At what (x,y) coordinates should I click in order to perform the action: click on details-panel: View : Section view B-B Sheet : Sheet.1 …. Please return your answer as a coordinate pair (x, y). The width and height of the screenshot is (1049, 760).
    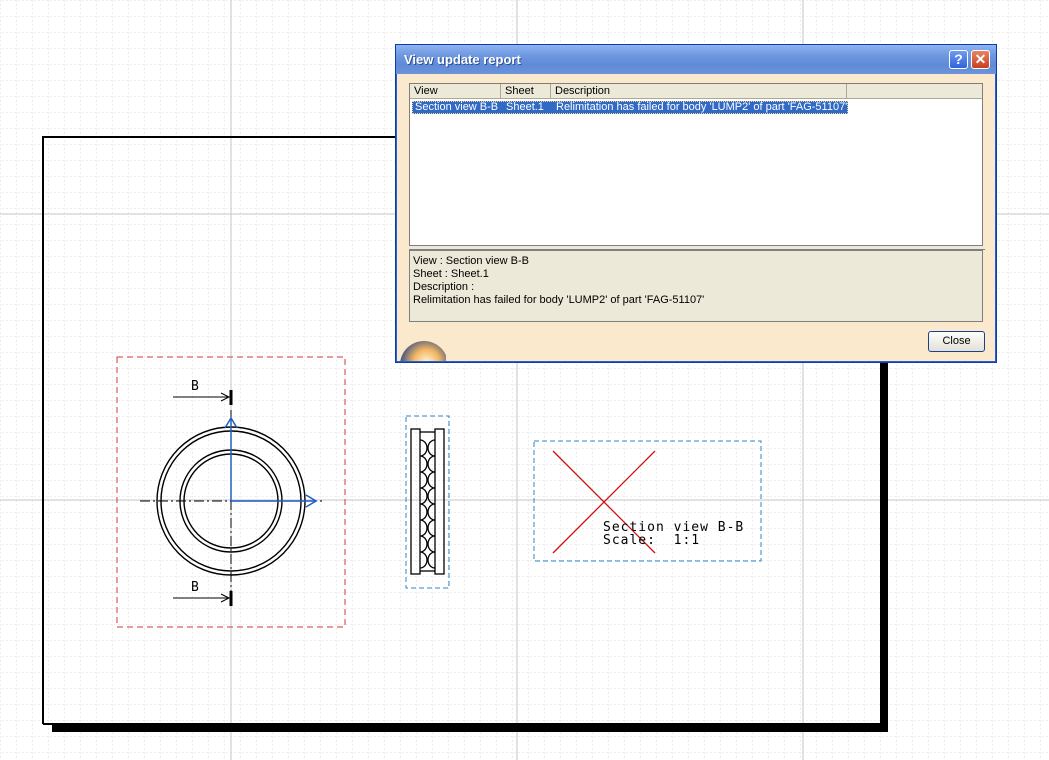
    Looking at the image, I should click on (696, 286).